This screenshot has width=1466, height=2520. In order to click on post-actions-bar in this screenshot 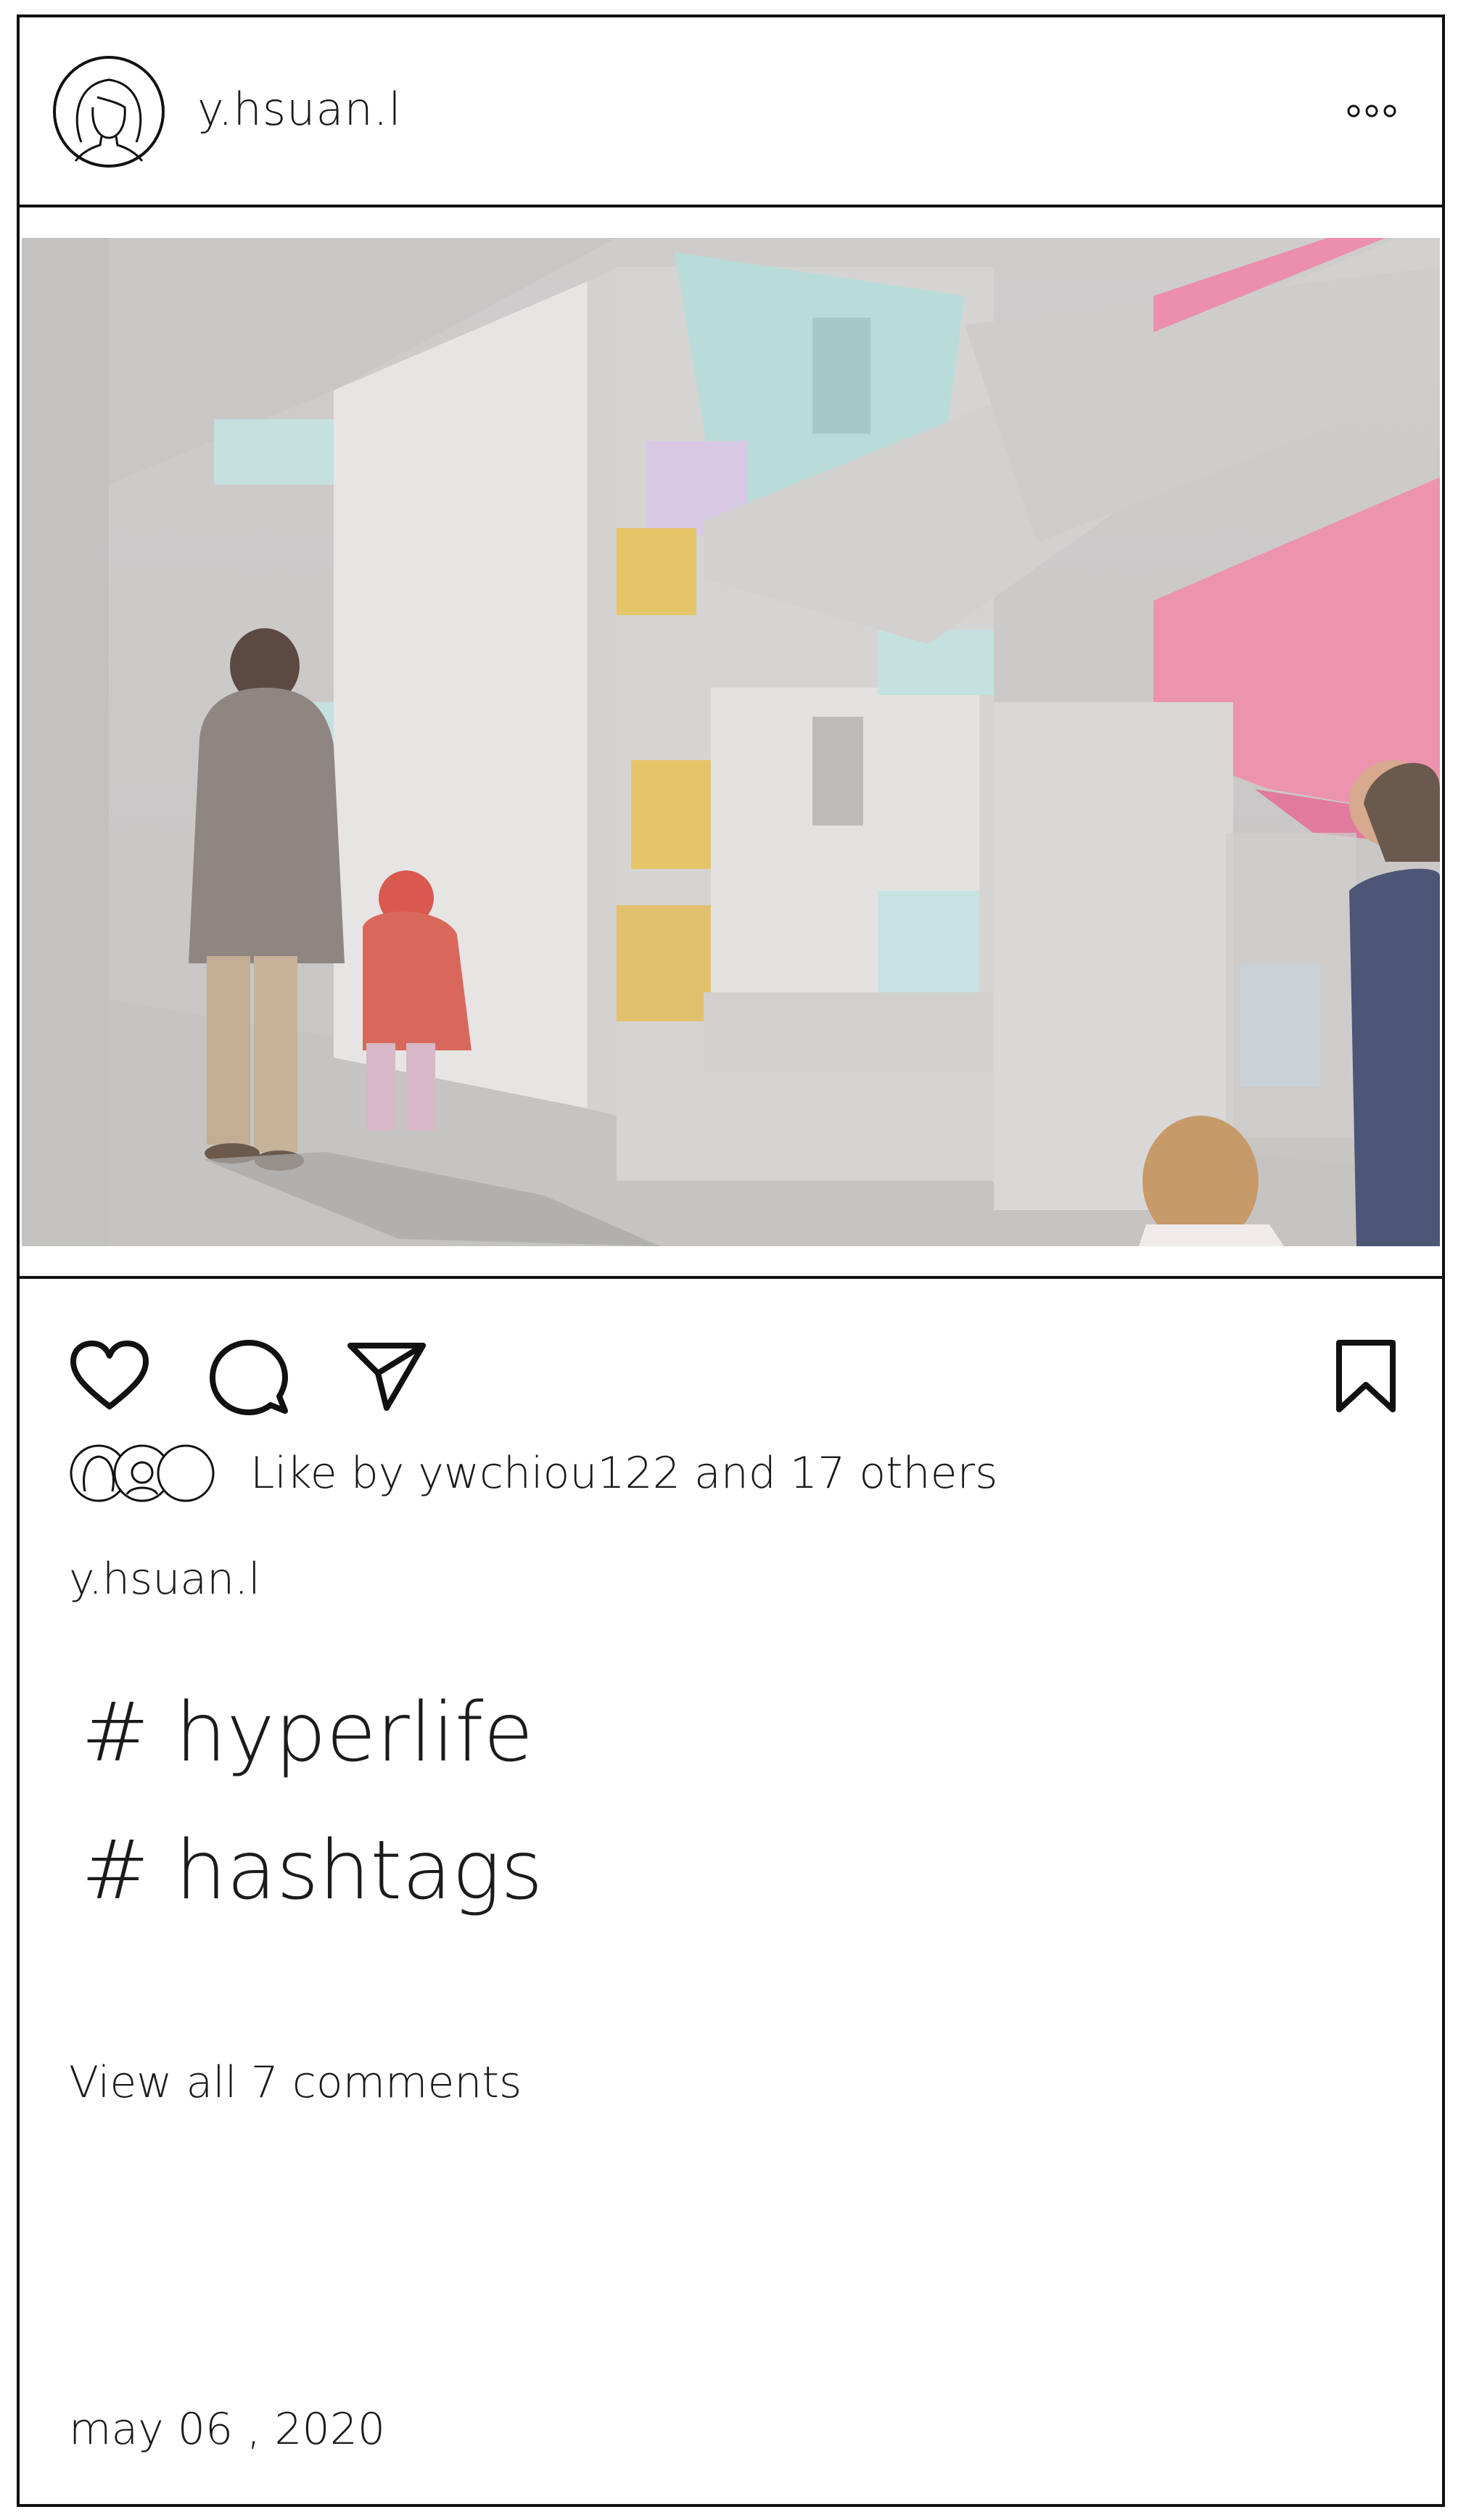, I will do `click(731, 1347)`.